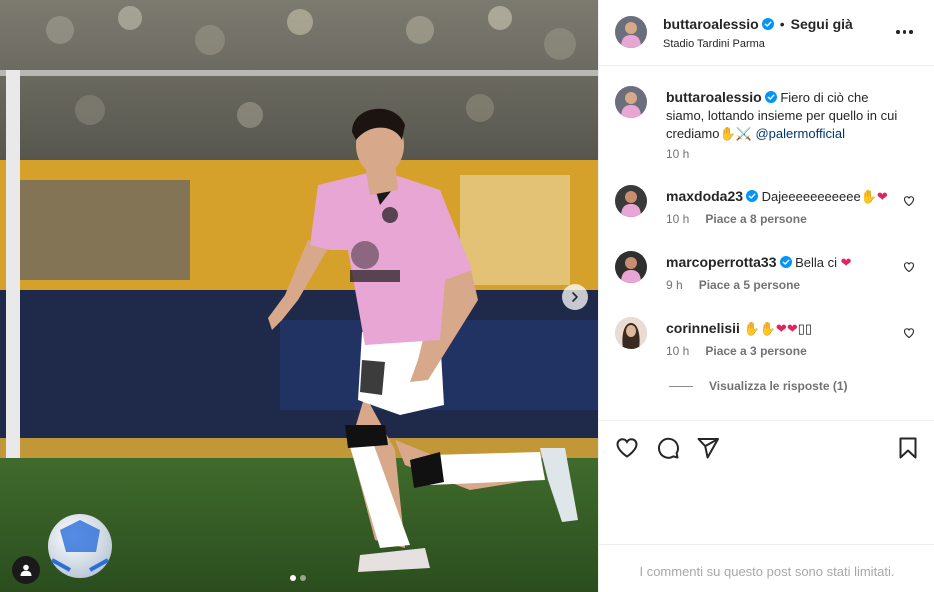 The image size is (934, 592). What do you see at coordinates (759, 328) in the screenshot?
I see `comment-text: ✋✋` at bounding box center [759, 328].